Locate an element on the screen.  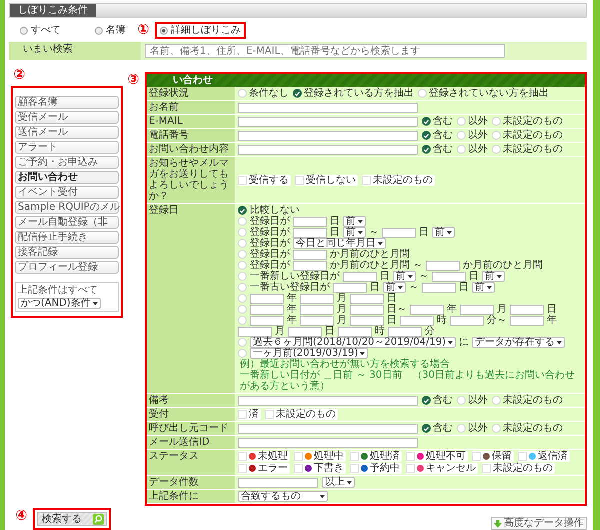
search-field: 名前、備考1、住所、E-MAIL、電話番号などから検索します is located at coordinates (325, 51).